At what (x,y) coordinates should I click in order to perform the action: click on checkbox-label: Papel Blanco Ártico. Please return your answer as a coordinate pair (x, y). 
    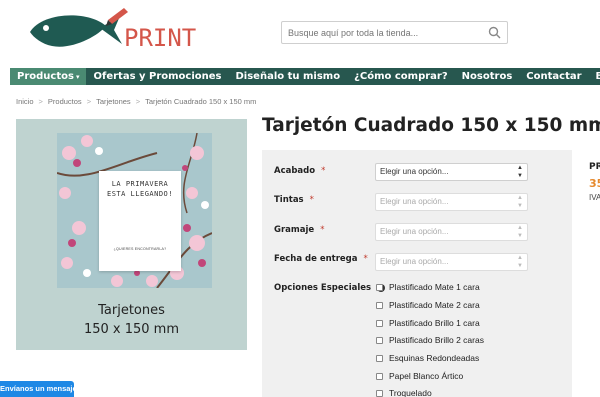
    Looking at the image, I should click on (426, 376).